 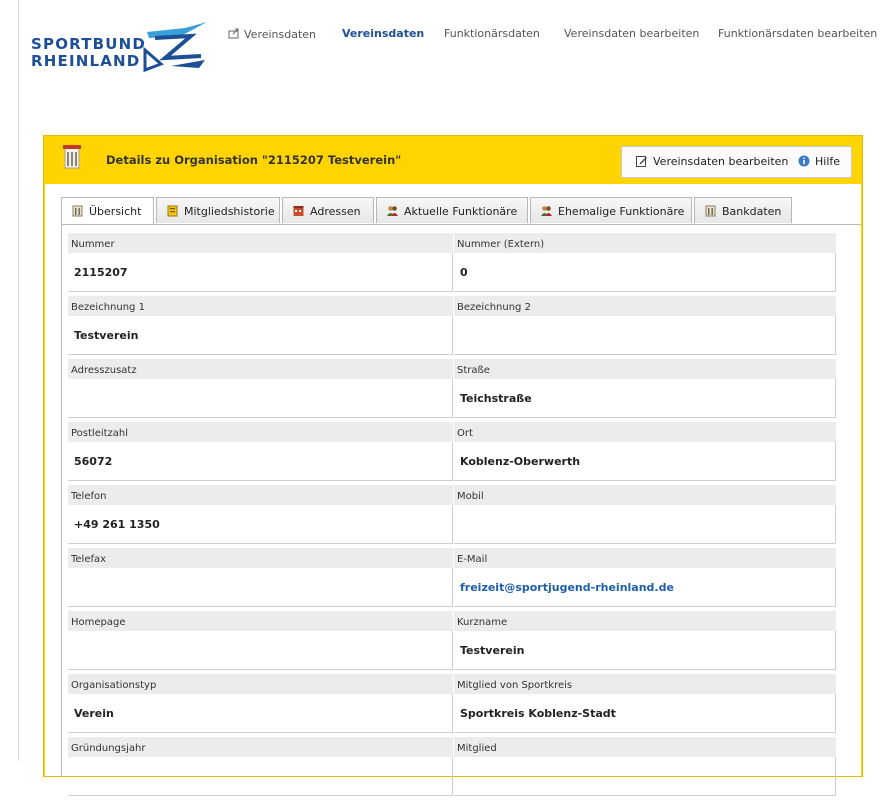 I want to click on field-value: +49 261 1350, so click(x=260, y=524).